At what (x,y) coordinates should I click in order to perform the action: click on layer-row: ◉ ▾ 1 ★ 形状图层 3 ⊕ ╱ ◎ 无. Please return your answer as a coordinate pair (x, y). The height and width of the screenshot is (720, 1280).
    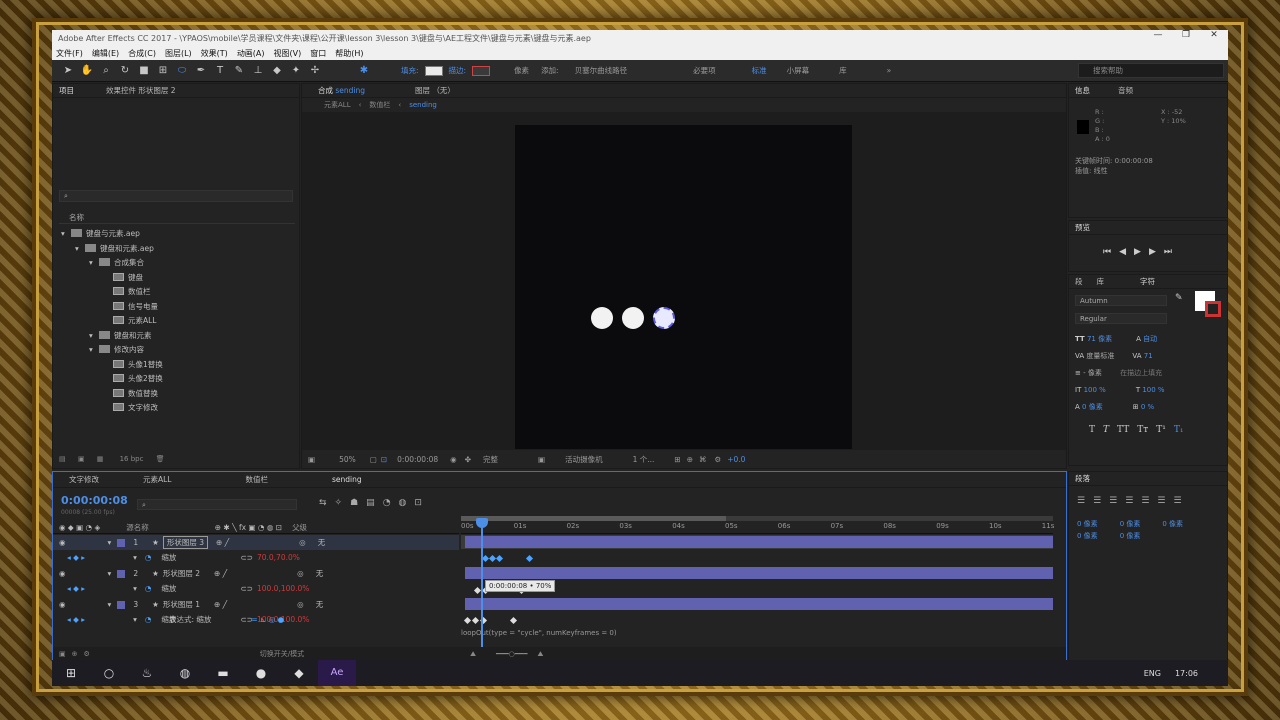
    Looking at the image, I should click on (256, 542).